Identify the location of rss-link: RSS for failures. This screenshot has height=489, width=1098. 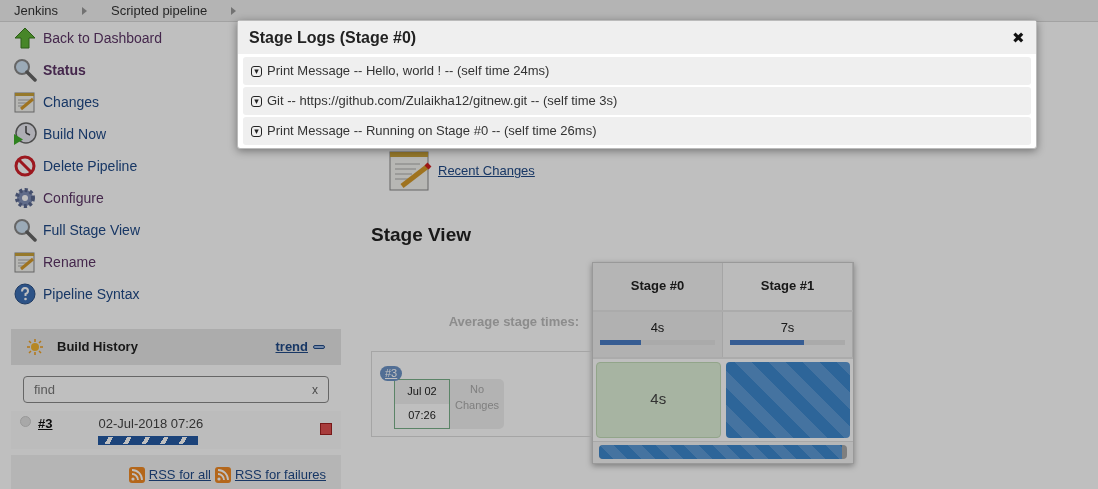
(280, 475).